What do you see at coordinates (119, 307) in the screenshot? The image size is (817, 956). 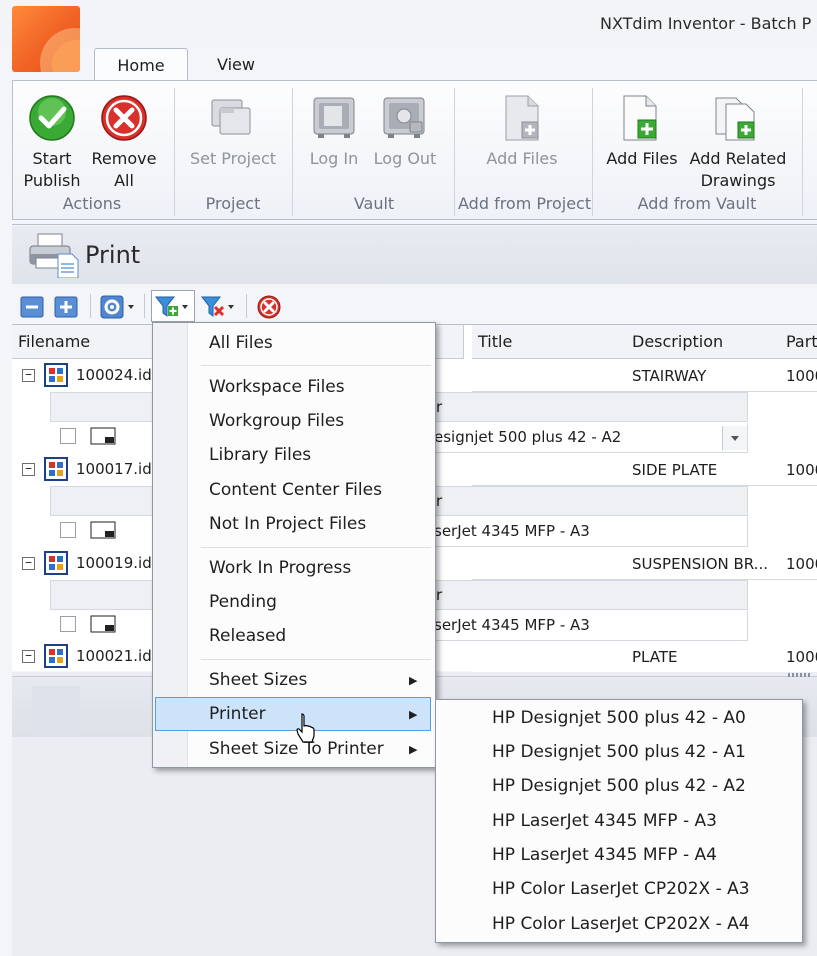 I see `settings-dropdown-icon` at bounding box center [119, 307].